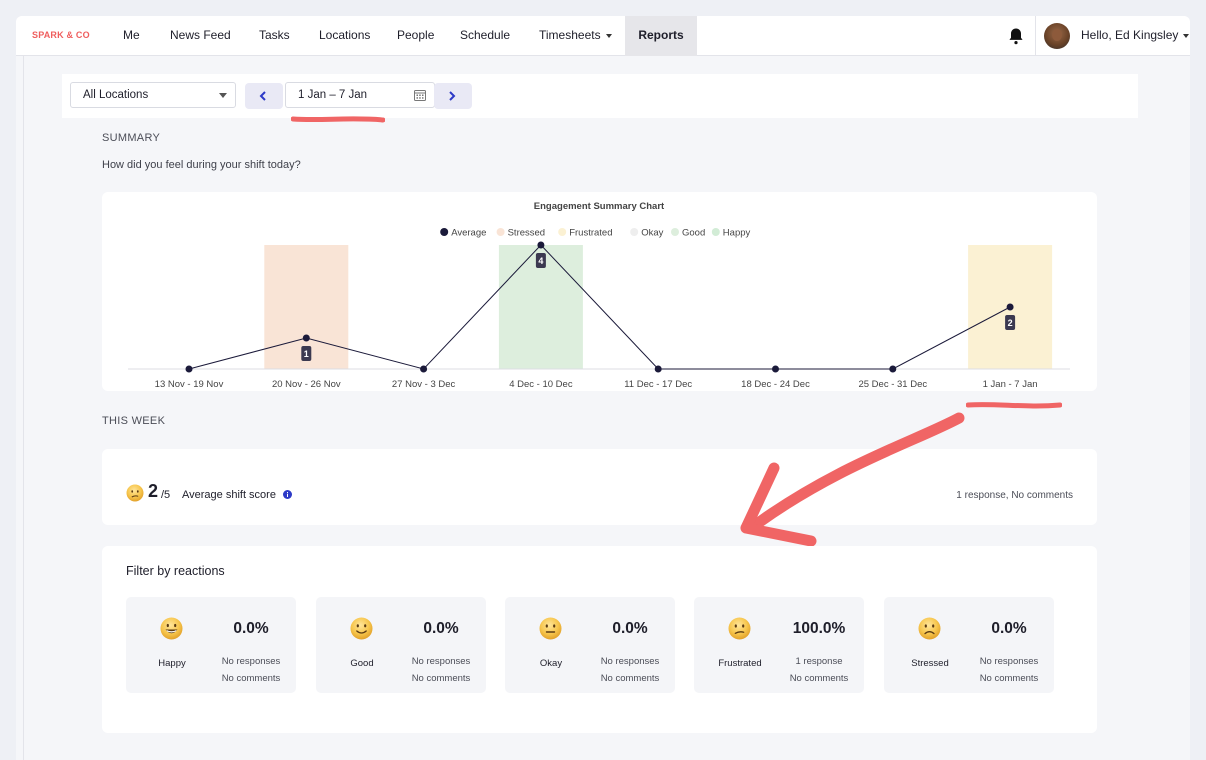 The height and width of the screenshot is (760, 1206). I want to click on info-icon, so click(287, 494).